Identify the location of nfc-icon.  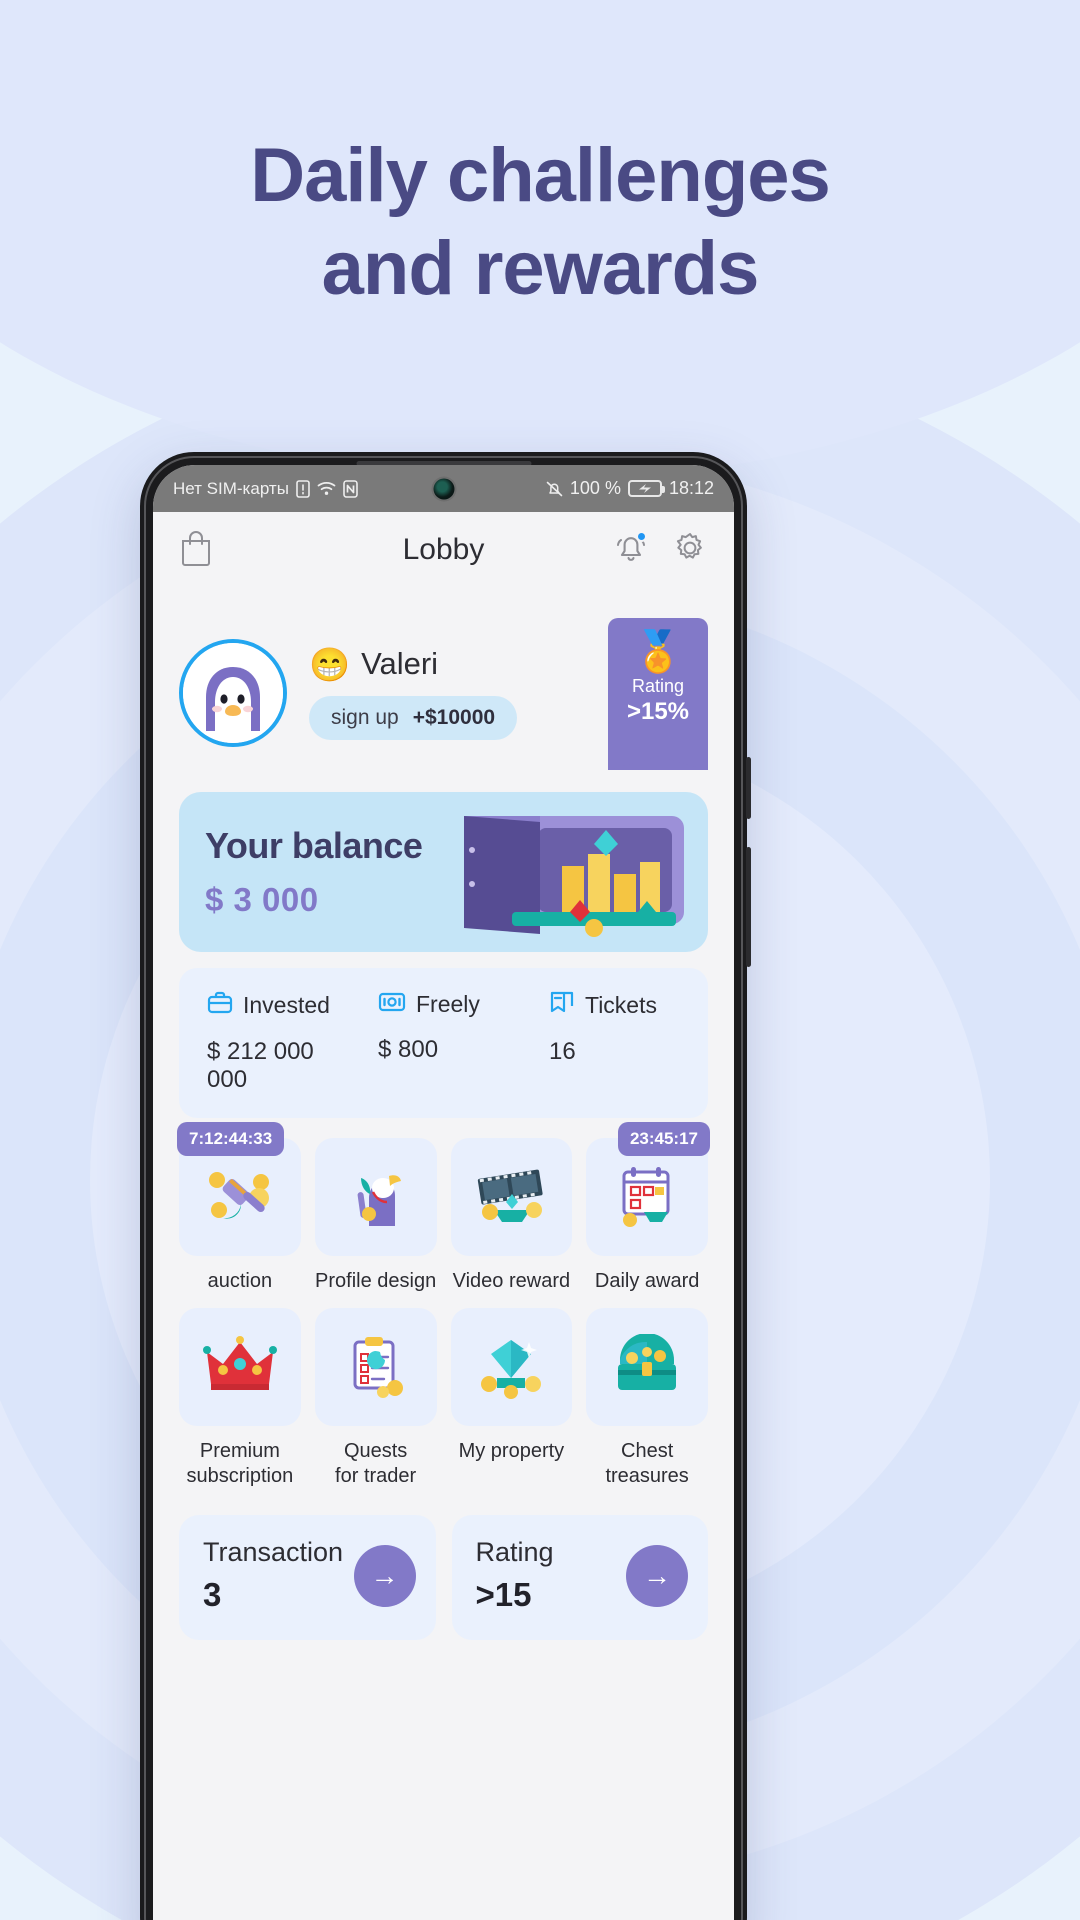
(350, 488).